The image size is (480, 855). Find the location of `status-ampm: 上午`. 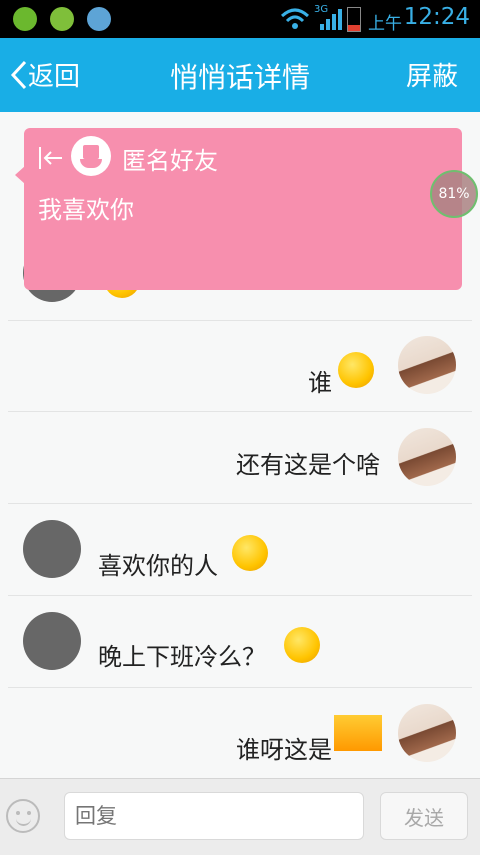

status-ampm: 上午 is located at coordinates (385, 24).